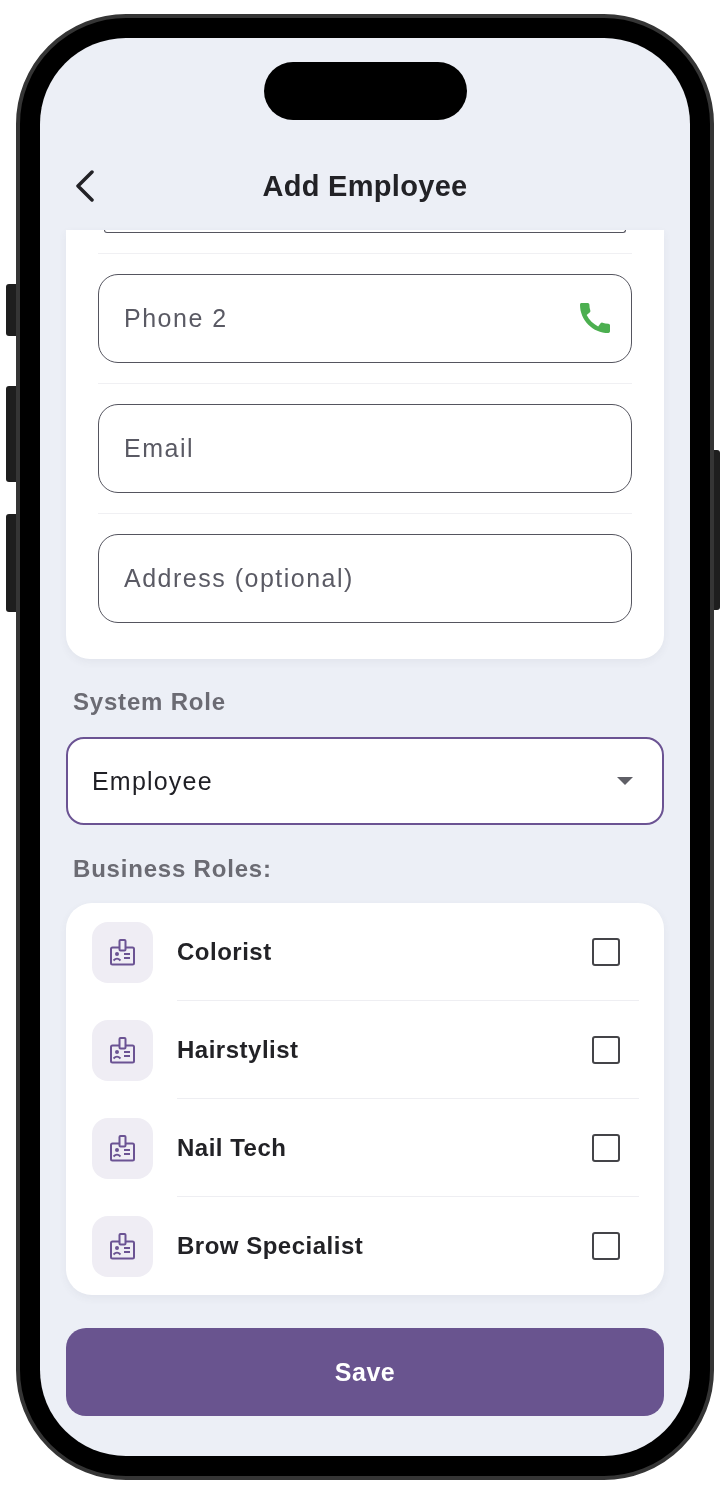 The image size is (720, 1502). Describe the element at coordinates (173, 869) in the screenshot. I see `section-label: Business Roles:` at that location.